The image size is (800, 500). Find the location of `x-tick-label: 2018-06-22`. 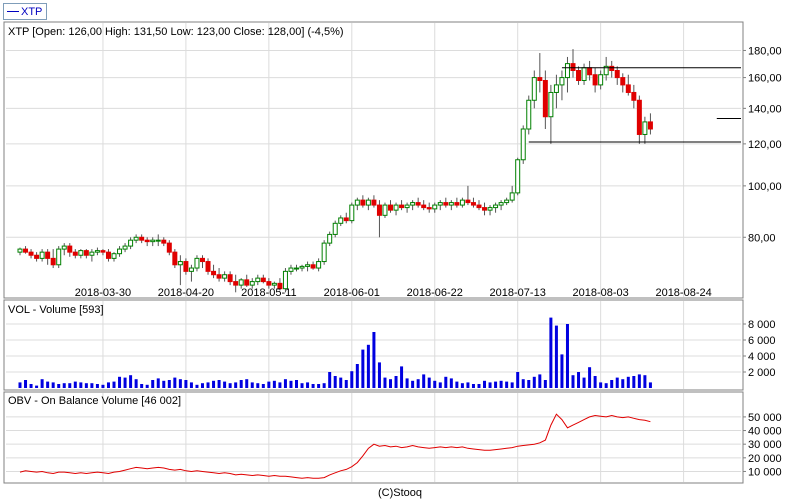

x-tick-label: 2018-06-22 is located at coordinates (435, 293).